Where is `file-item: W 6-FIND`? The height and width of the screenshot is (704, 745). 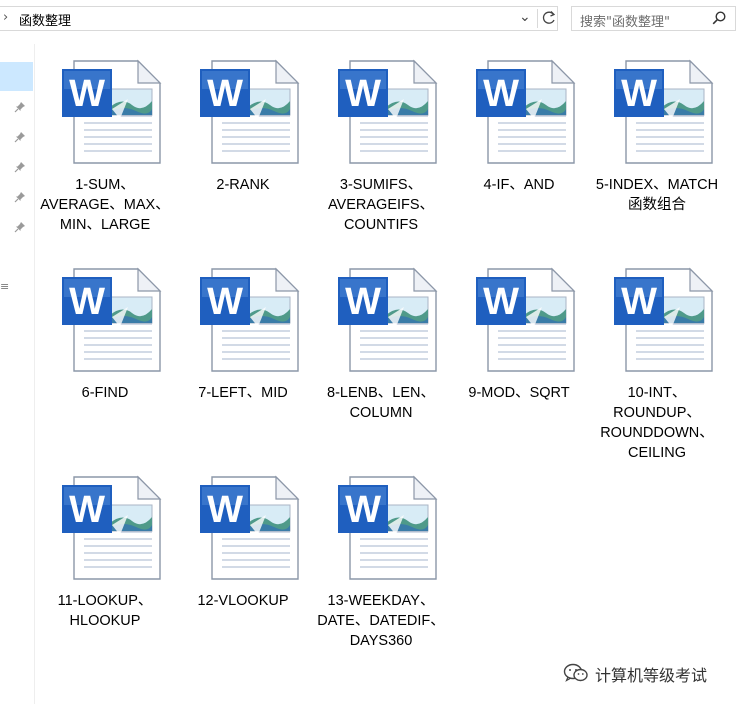 file-item: W 6-FIND is located at coordinates (105, 367).